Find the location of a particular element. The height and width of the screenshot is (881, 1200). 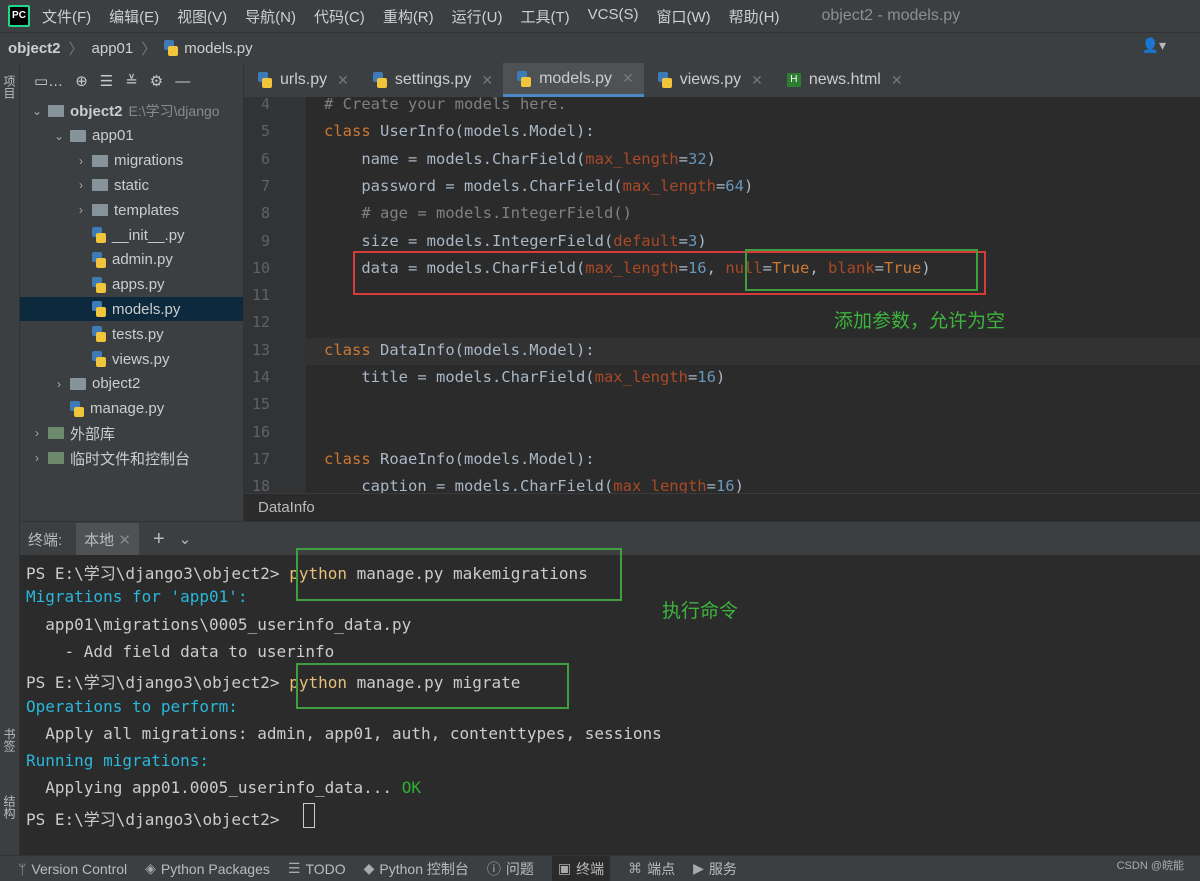

menu-item: 编辑(E) is located at coordinates (134, 16).